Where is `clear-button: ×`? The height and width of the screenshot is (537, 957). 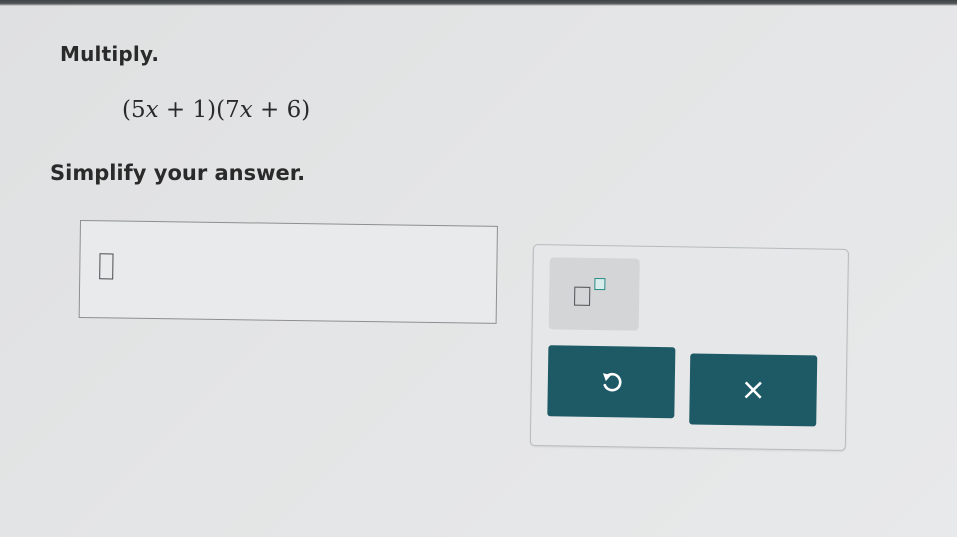
clear-button: × is located at coordinates (753, 390).